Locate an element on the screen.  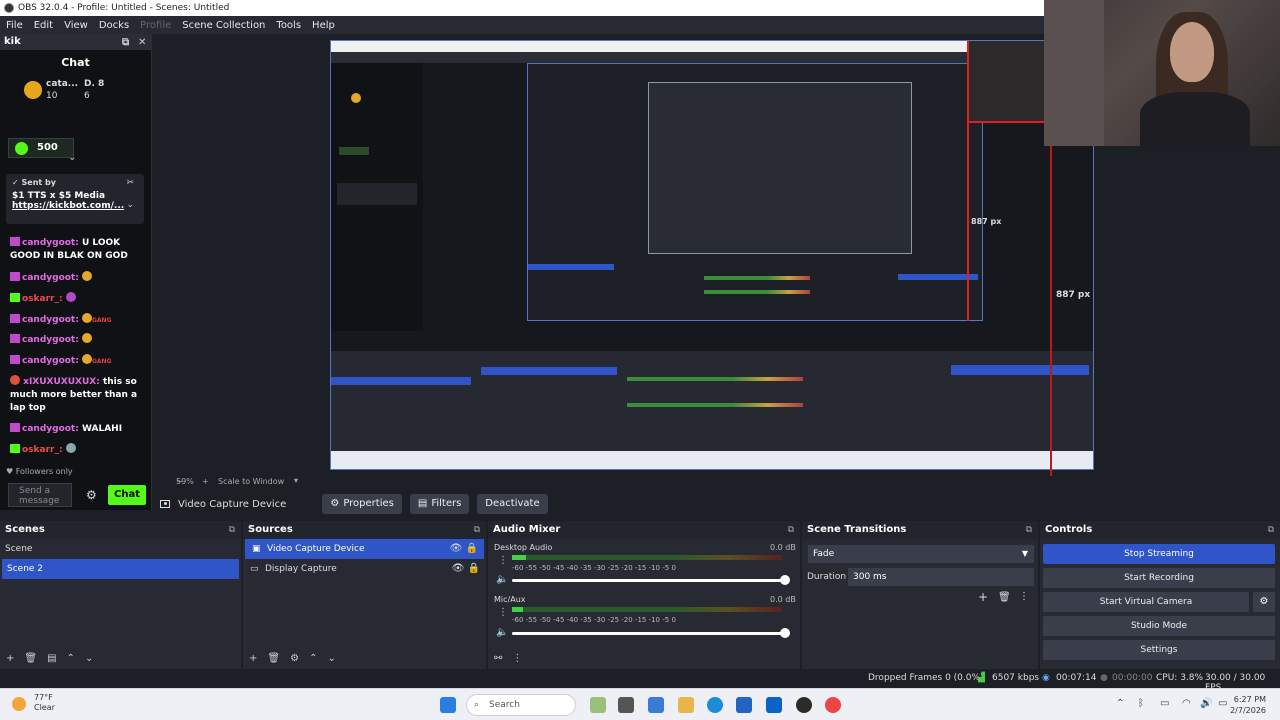
menu-profile: Profile is located at coordinates (155, 25).